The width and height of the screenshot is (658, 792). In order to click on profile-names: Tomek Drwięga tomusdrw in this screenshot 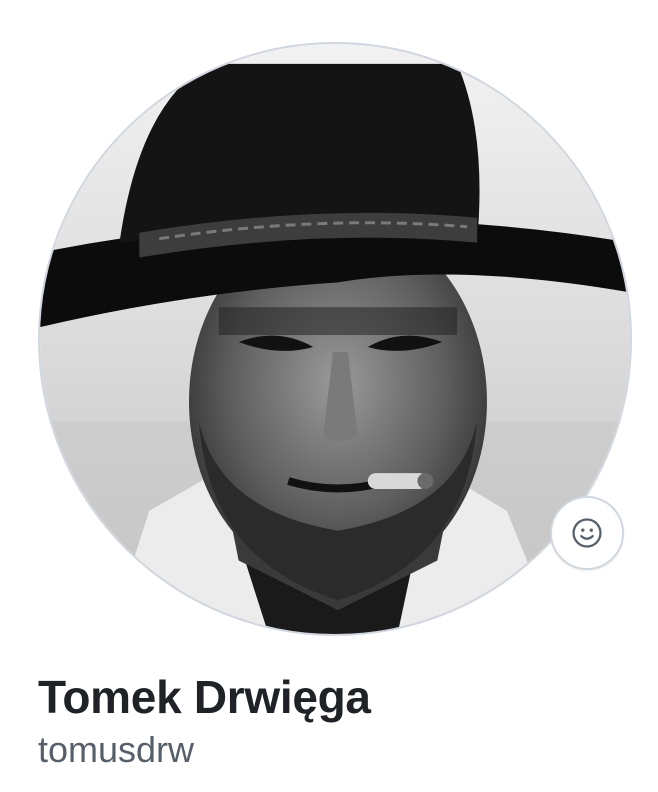, I will do `click(338, 721)`.